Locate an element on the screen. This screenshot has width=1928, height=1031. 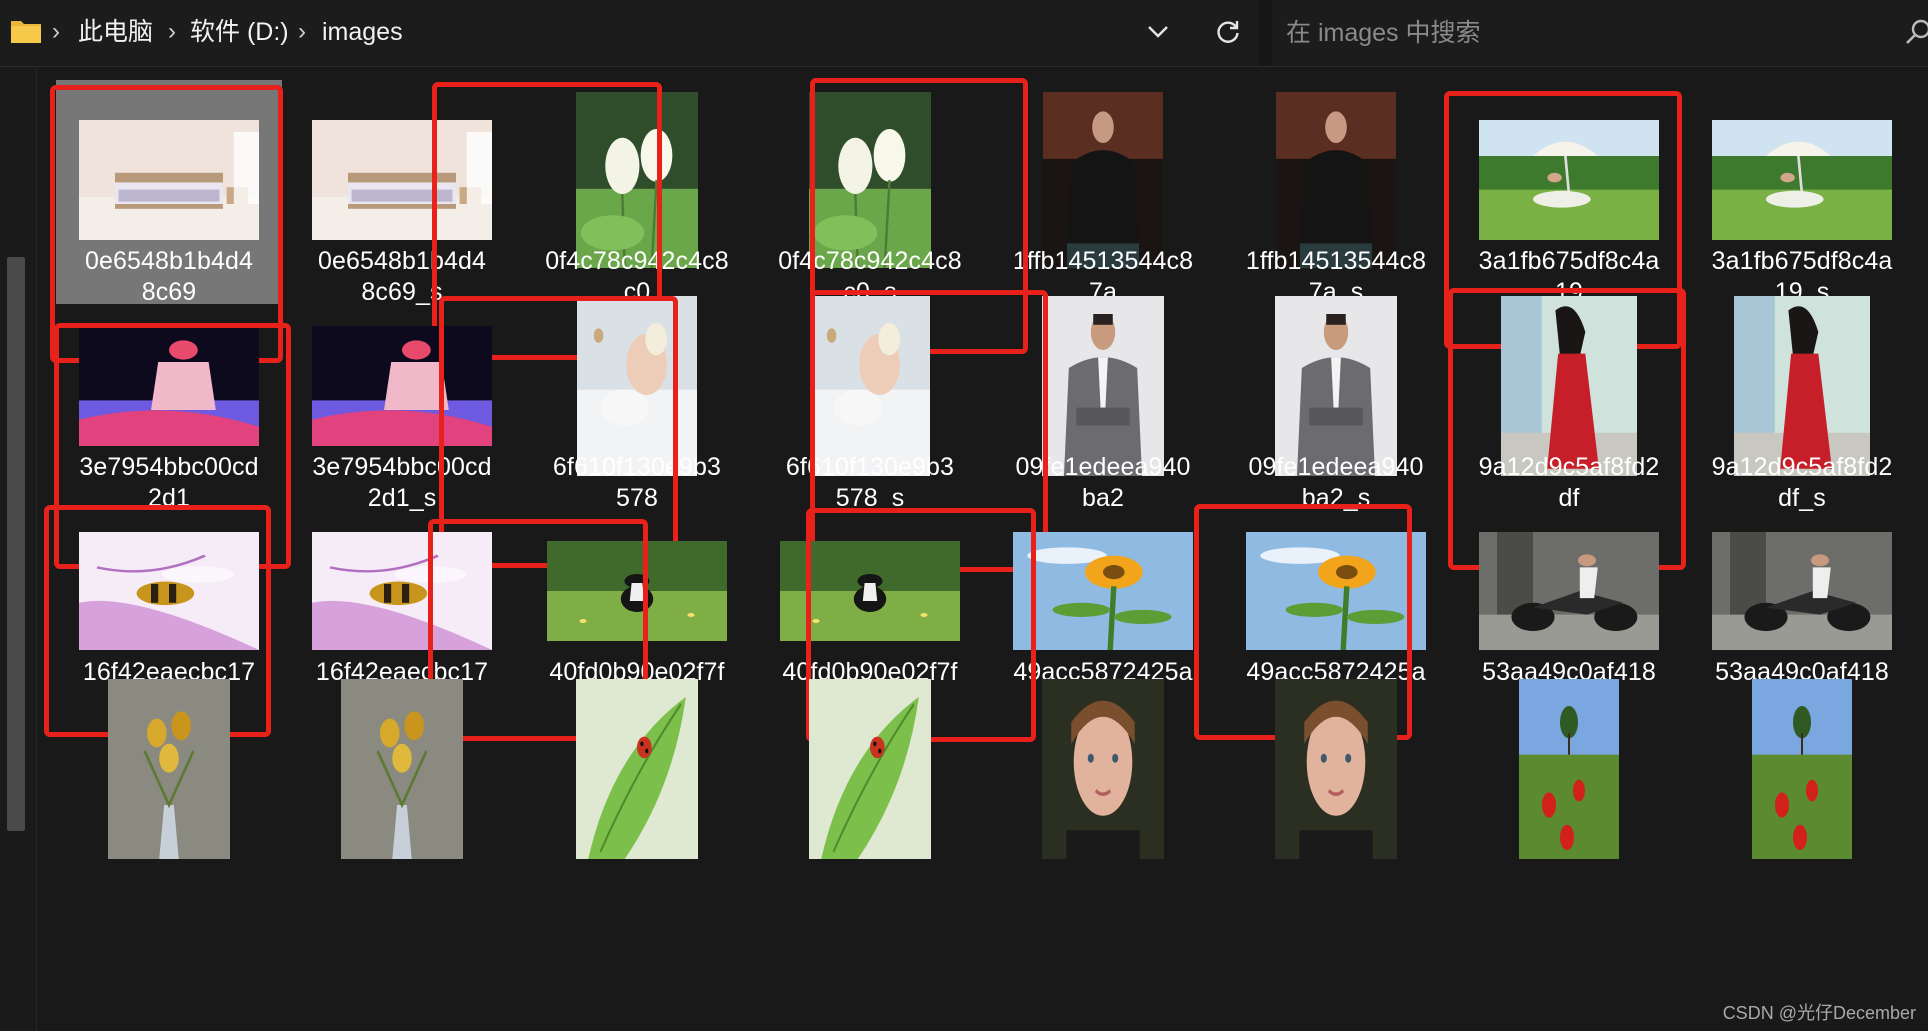
file-item: 6f610f130e9b3 578_s is located at coordinates (870, 399).